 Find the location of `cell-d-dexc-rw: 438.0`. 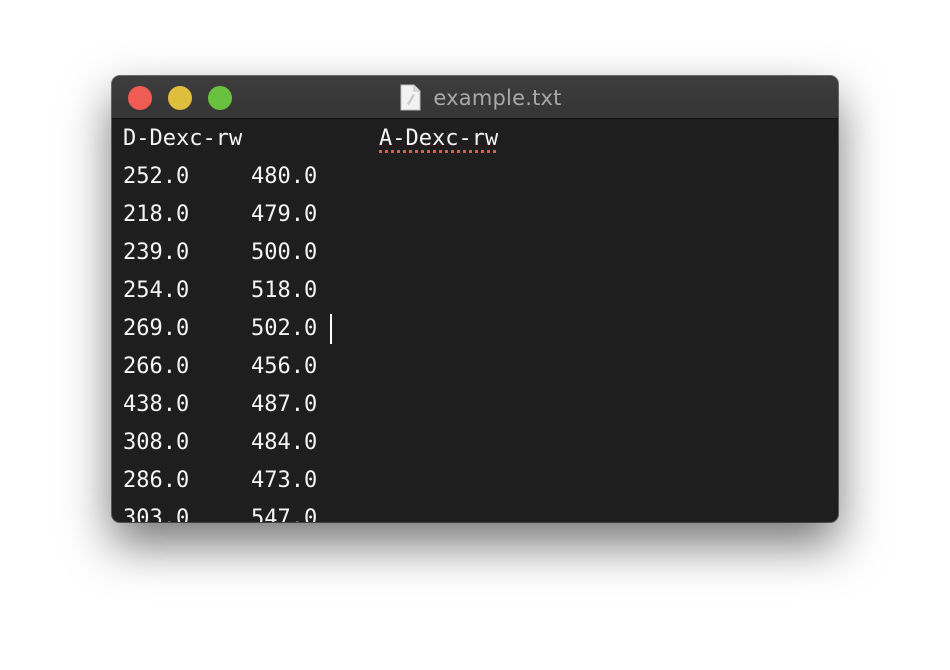

cell-d-dexc-rw: 438.0 is located at coordinates (156, 404).